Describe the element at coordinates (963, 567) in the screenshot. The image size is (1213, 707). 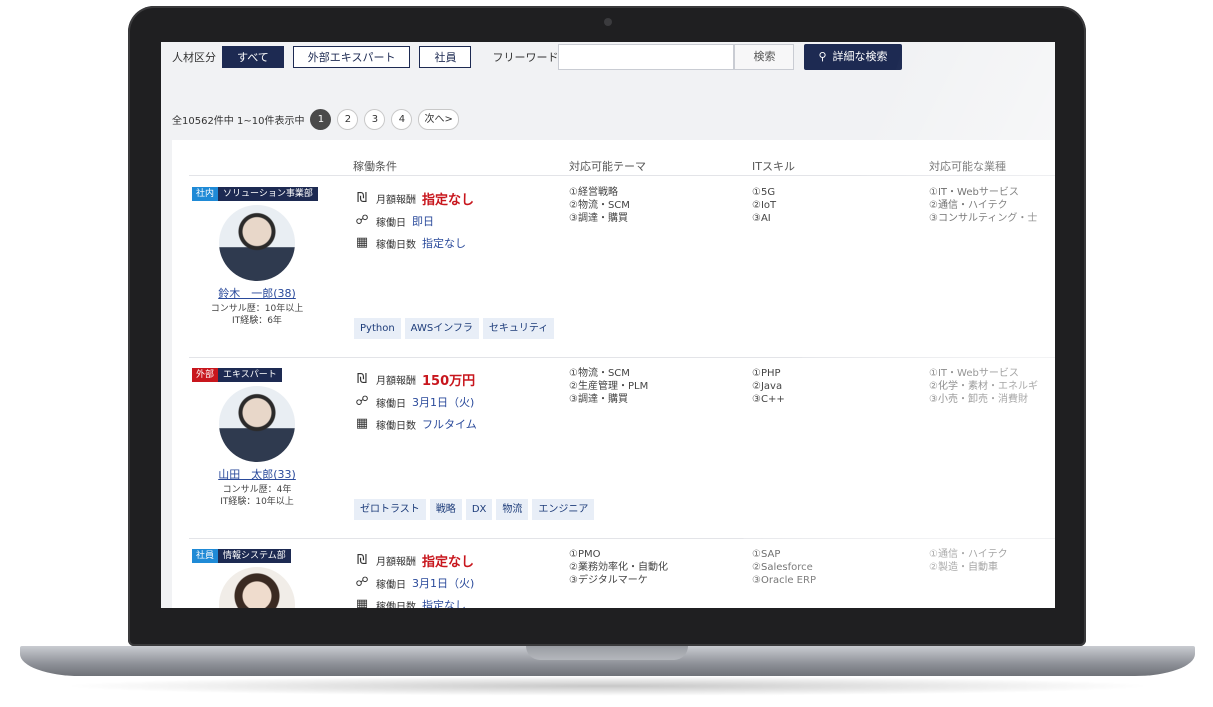
I see `industry-item: ②製造・自動車` at that location.